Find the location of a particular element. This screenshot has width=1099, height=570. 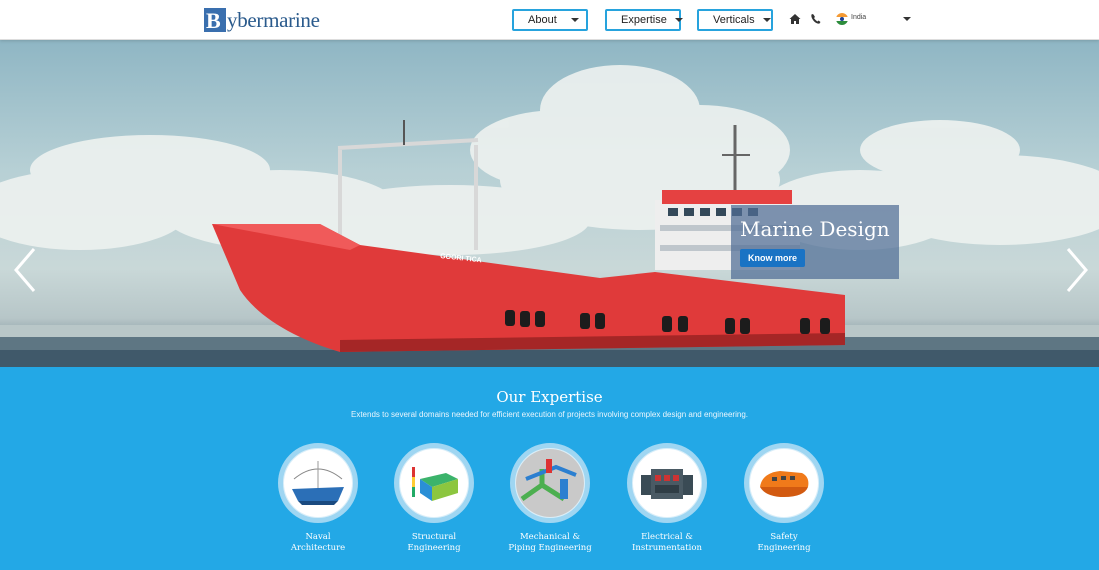

expertise-label-line1: Electrical & is located at coordinates (667, 537).